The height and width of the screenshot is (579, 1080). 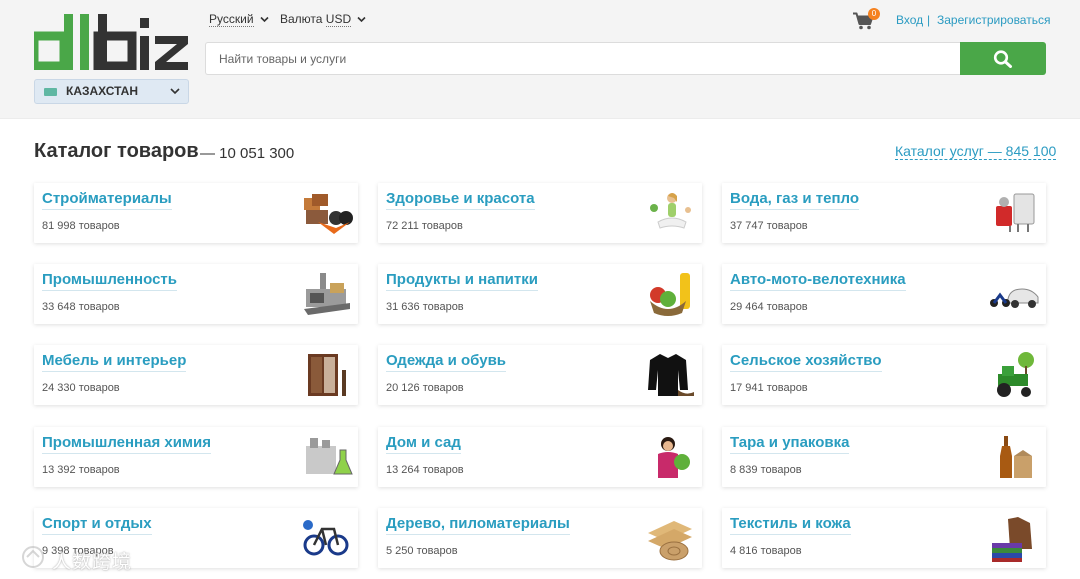 What do you see at coordinates (806, 362) in the screenshot?
I see `category-name: Сельское хозяйство` at bounding box center [806, 362].